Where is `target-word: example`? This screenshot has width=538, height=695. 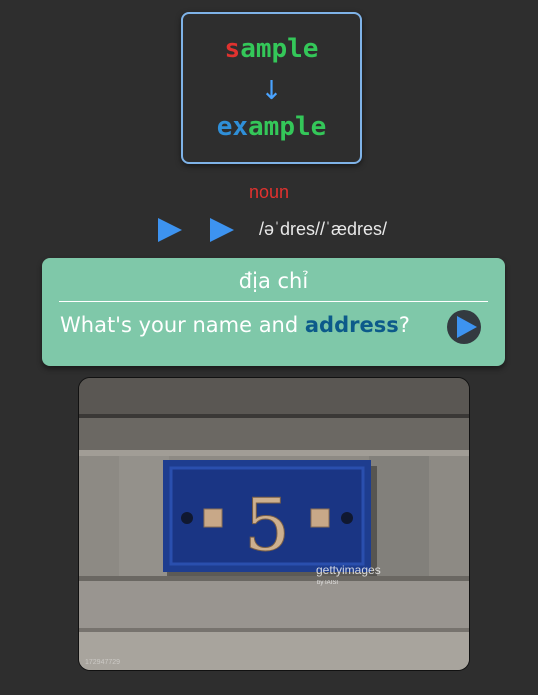 target-word: example is located at coordinates (271, 127).